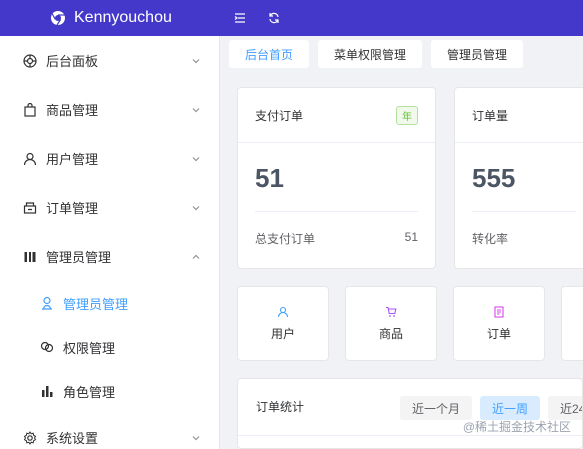 This screenshot has width=583, height=449. What do you see at coordinates (565, 408) in the screenshot?
I see `range-tab-24h: 近24` at bounding box center [565, 408].